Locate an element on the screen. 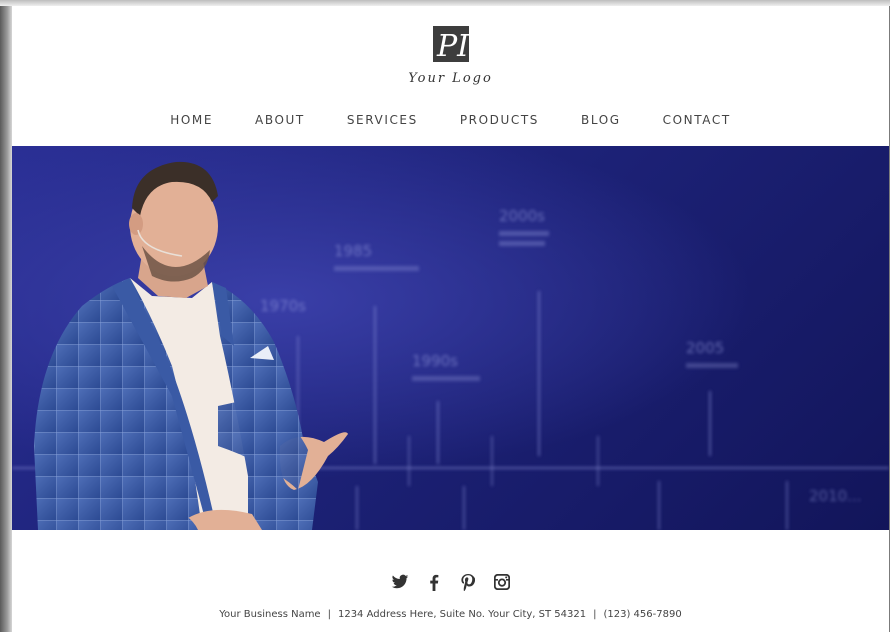  nav-item-contact: CONTACT is located at coordinates (697, 120).